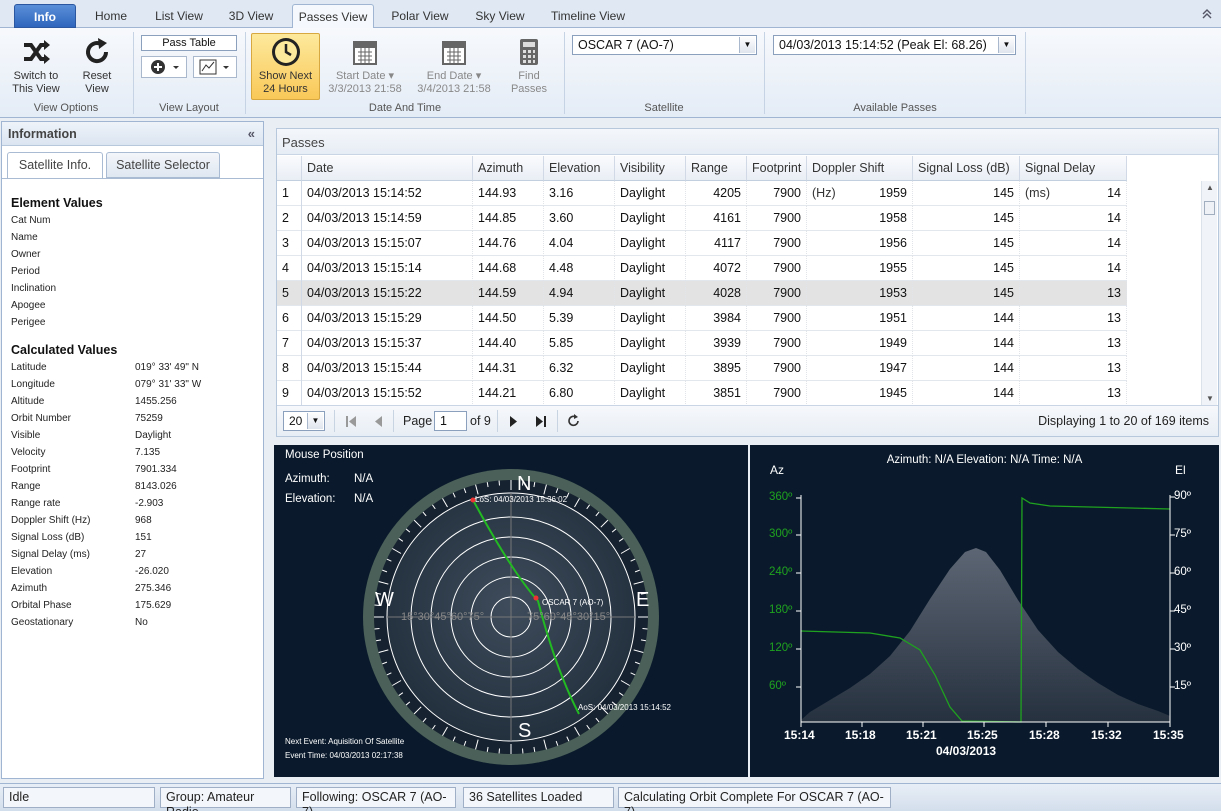  What do you see at coordinates (387, 168) in the screenshot?
I see `grid-header-cell: Date` at bounding box center [387, 168].